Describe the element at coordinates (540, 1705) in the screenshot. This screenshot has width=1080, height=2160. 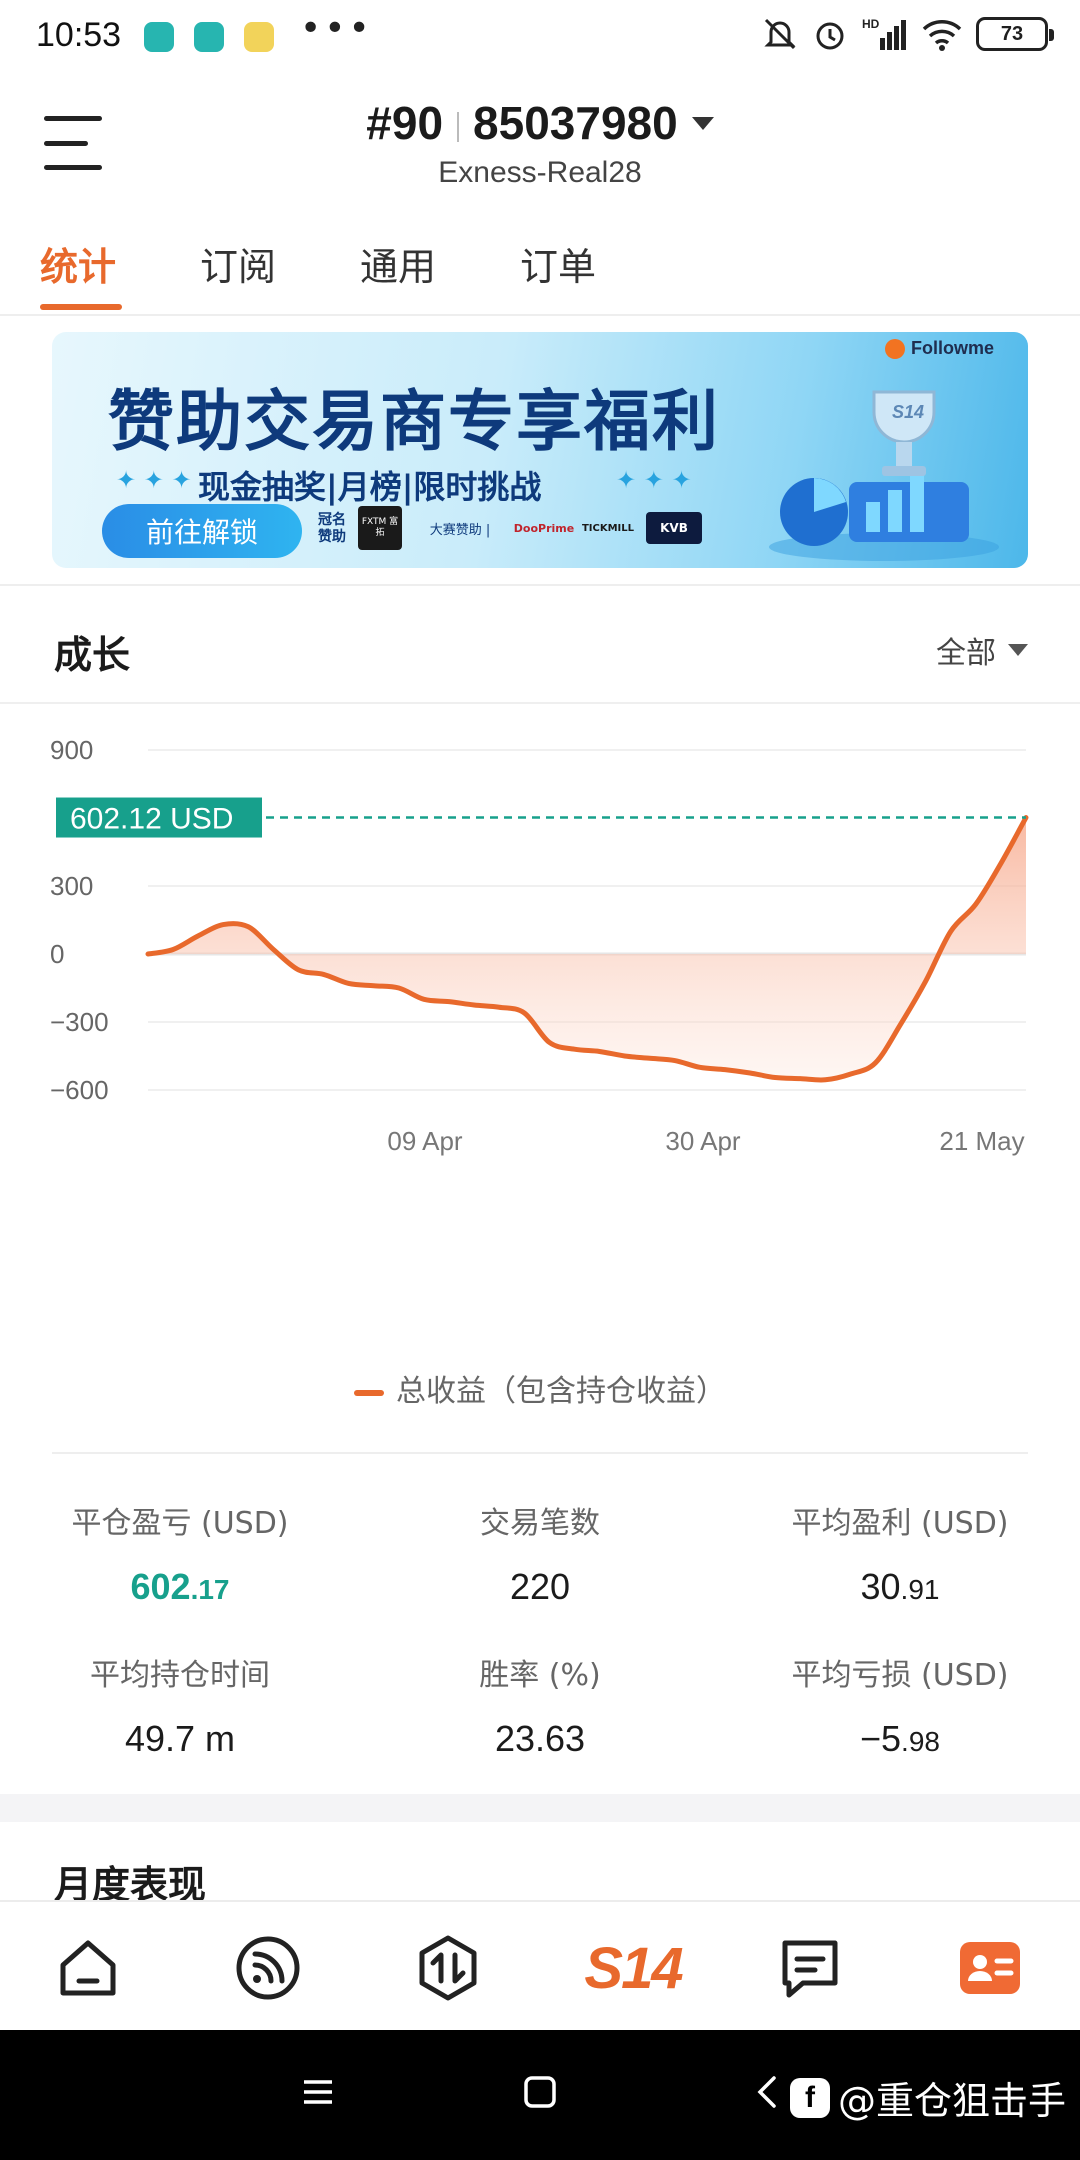
I see `stat-win-rate: 胜率 (%) 23.63` at that location.